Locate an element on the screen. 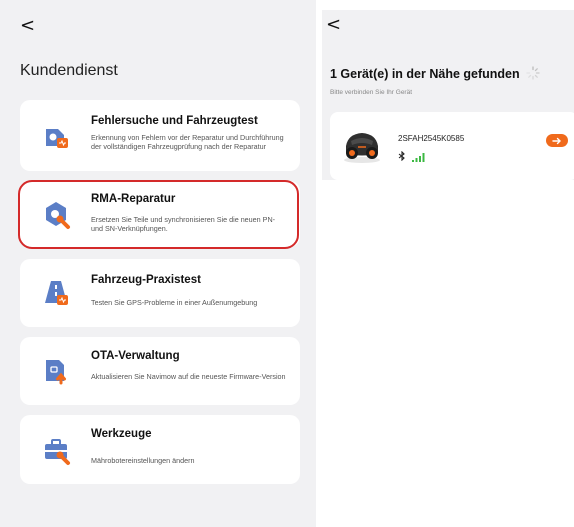 The width and height of the screenshot is (574, 527). connect-button is located at coordinates (557, 140).